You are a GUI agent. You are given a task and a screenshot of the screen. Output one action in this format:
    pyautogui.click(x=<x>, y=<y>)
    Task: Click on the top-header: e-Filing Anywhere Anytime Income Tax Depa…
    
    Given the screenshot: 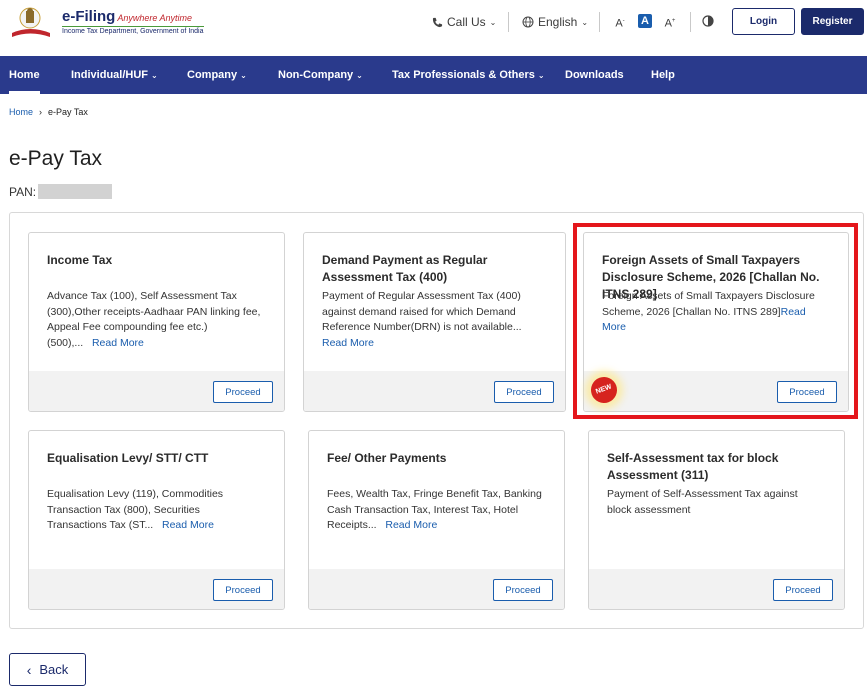 What is the action you would take?
    pyautogui.click(x=433, y=28)
    